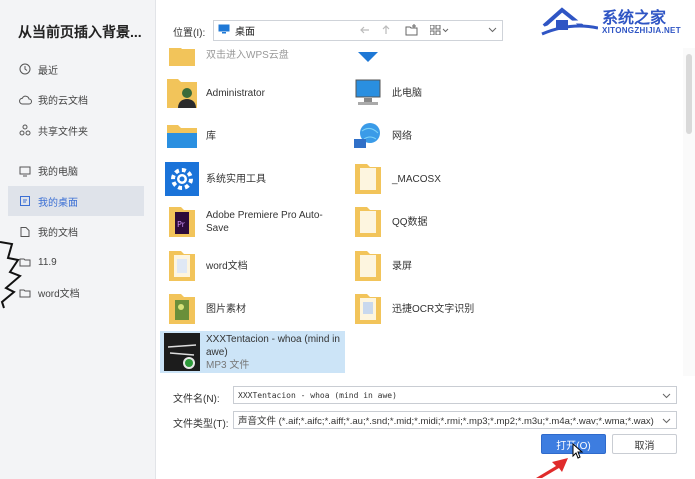  I want to click on file-name: _MACOSX, so click(416, 179).